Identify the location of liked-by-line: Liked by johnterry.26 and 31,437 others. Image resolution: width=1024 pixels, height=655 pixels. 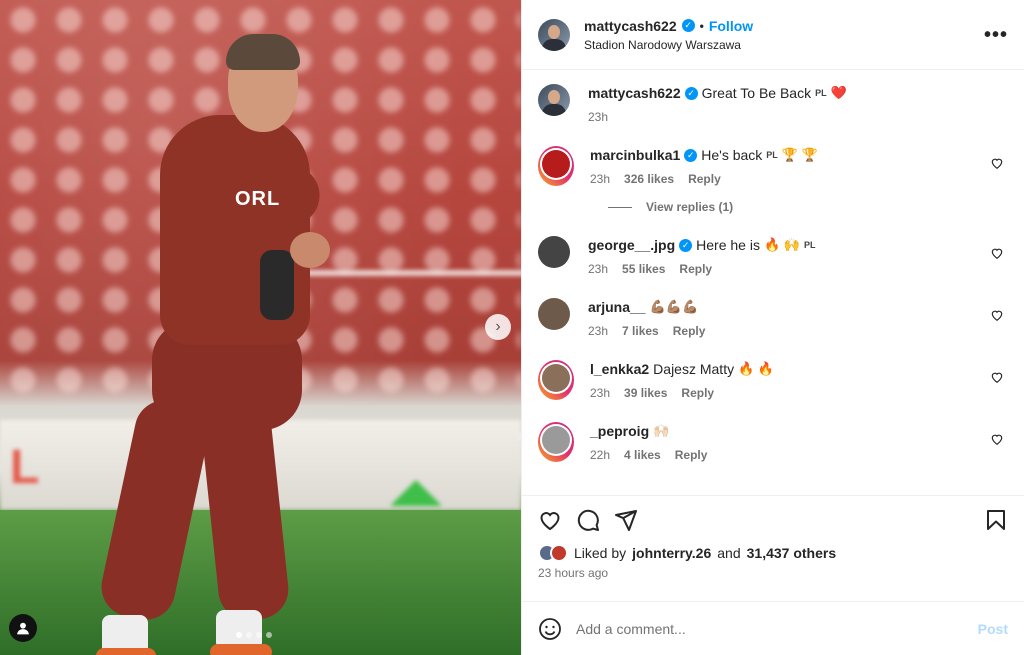
(773, 553).